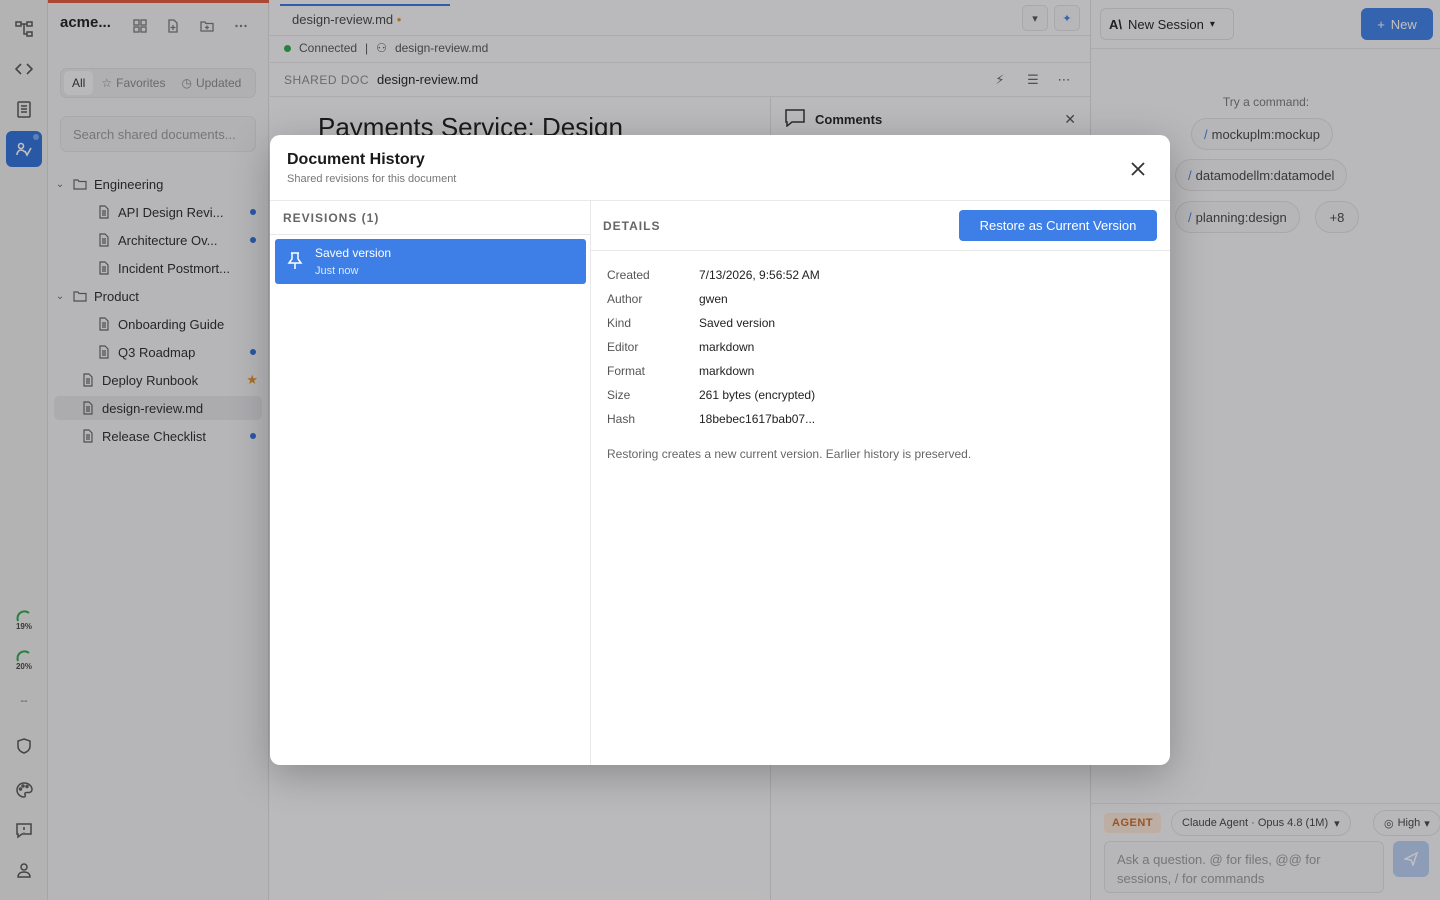  I want to click on detail-key: Format, so click(626, 371).